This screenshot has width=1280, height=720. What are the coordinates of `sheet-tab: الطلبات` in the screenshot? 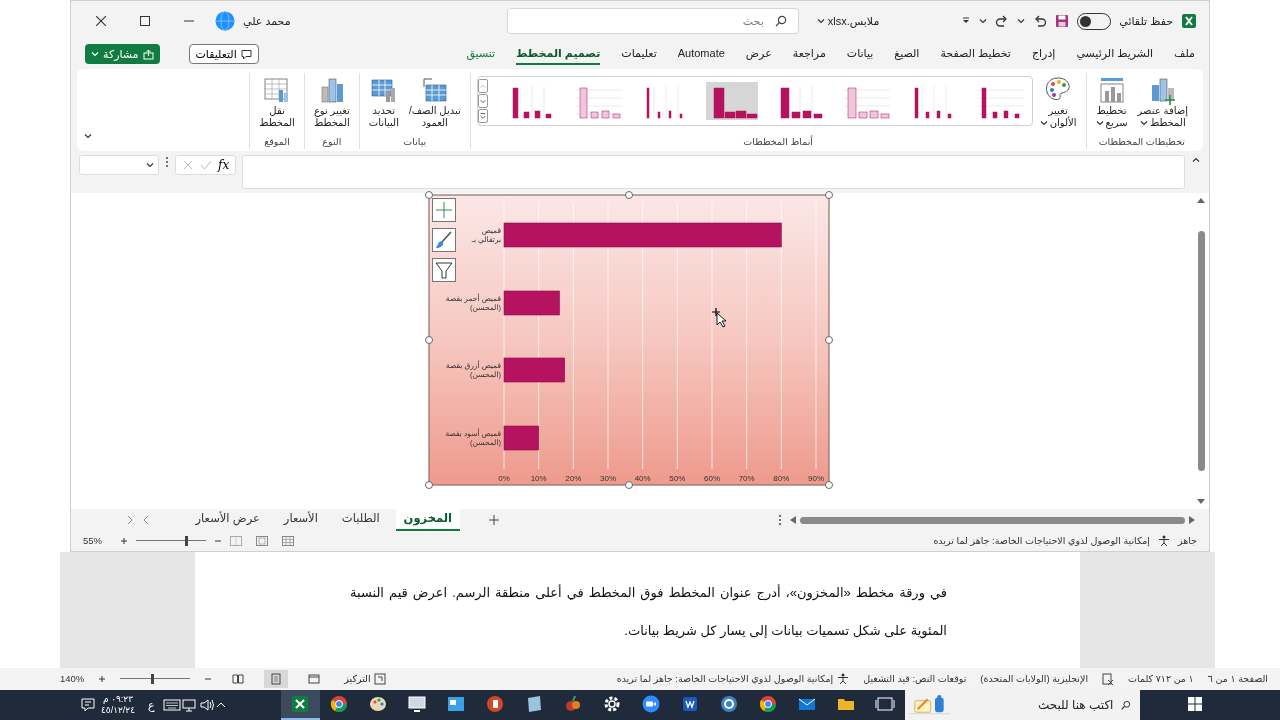 It's located at (360, 520).